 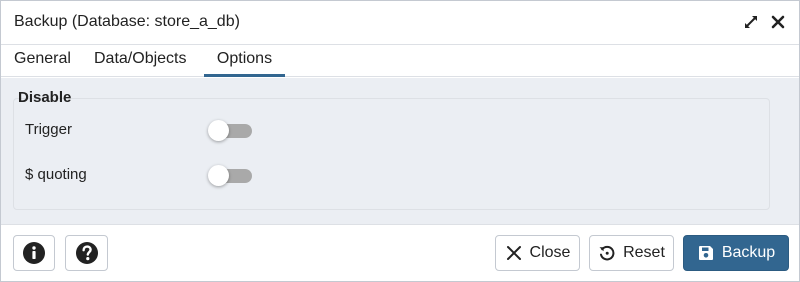 I want to click on trigger-toggle-knob, so click(x=218, y=130).